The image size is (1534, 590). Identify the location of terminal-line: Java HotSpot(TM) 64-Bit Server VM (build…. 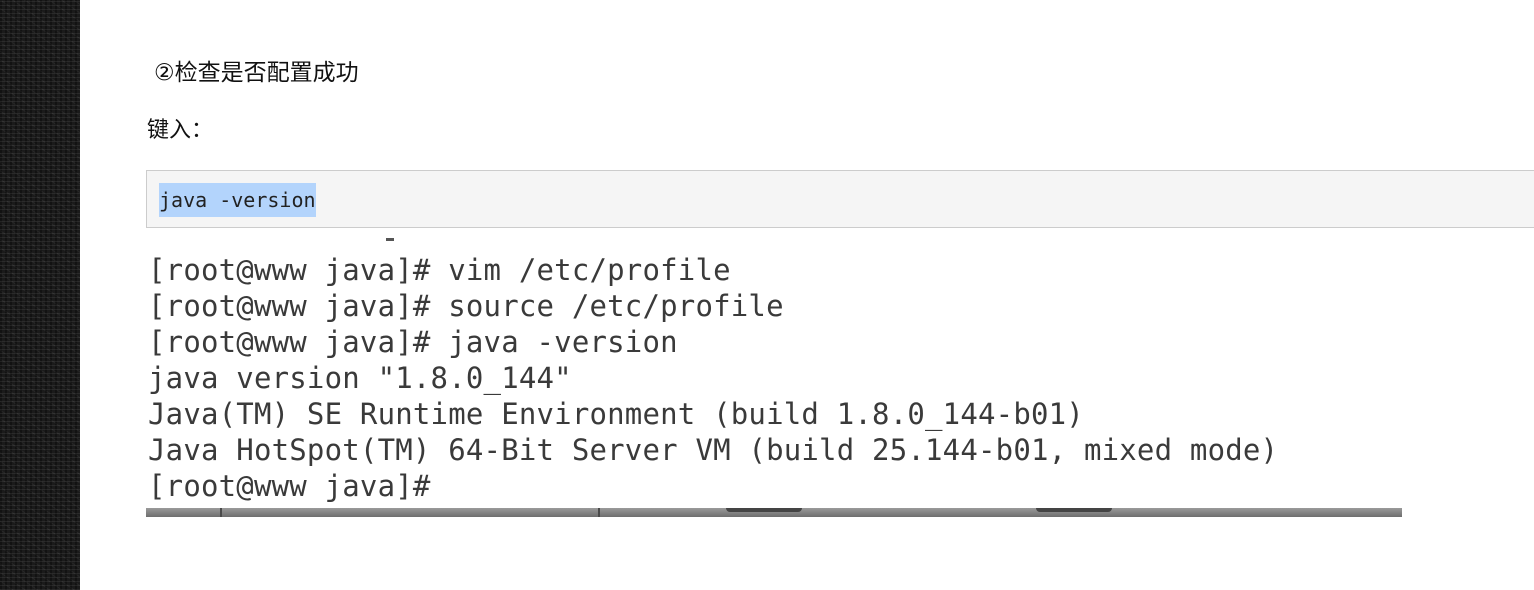
(713, 450).